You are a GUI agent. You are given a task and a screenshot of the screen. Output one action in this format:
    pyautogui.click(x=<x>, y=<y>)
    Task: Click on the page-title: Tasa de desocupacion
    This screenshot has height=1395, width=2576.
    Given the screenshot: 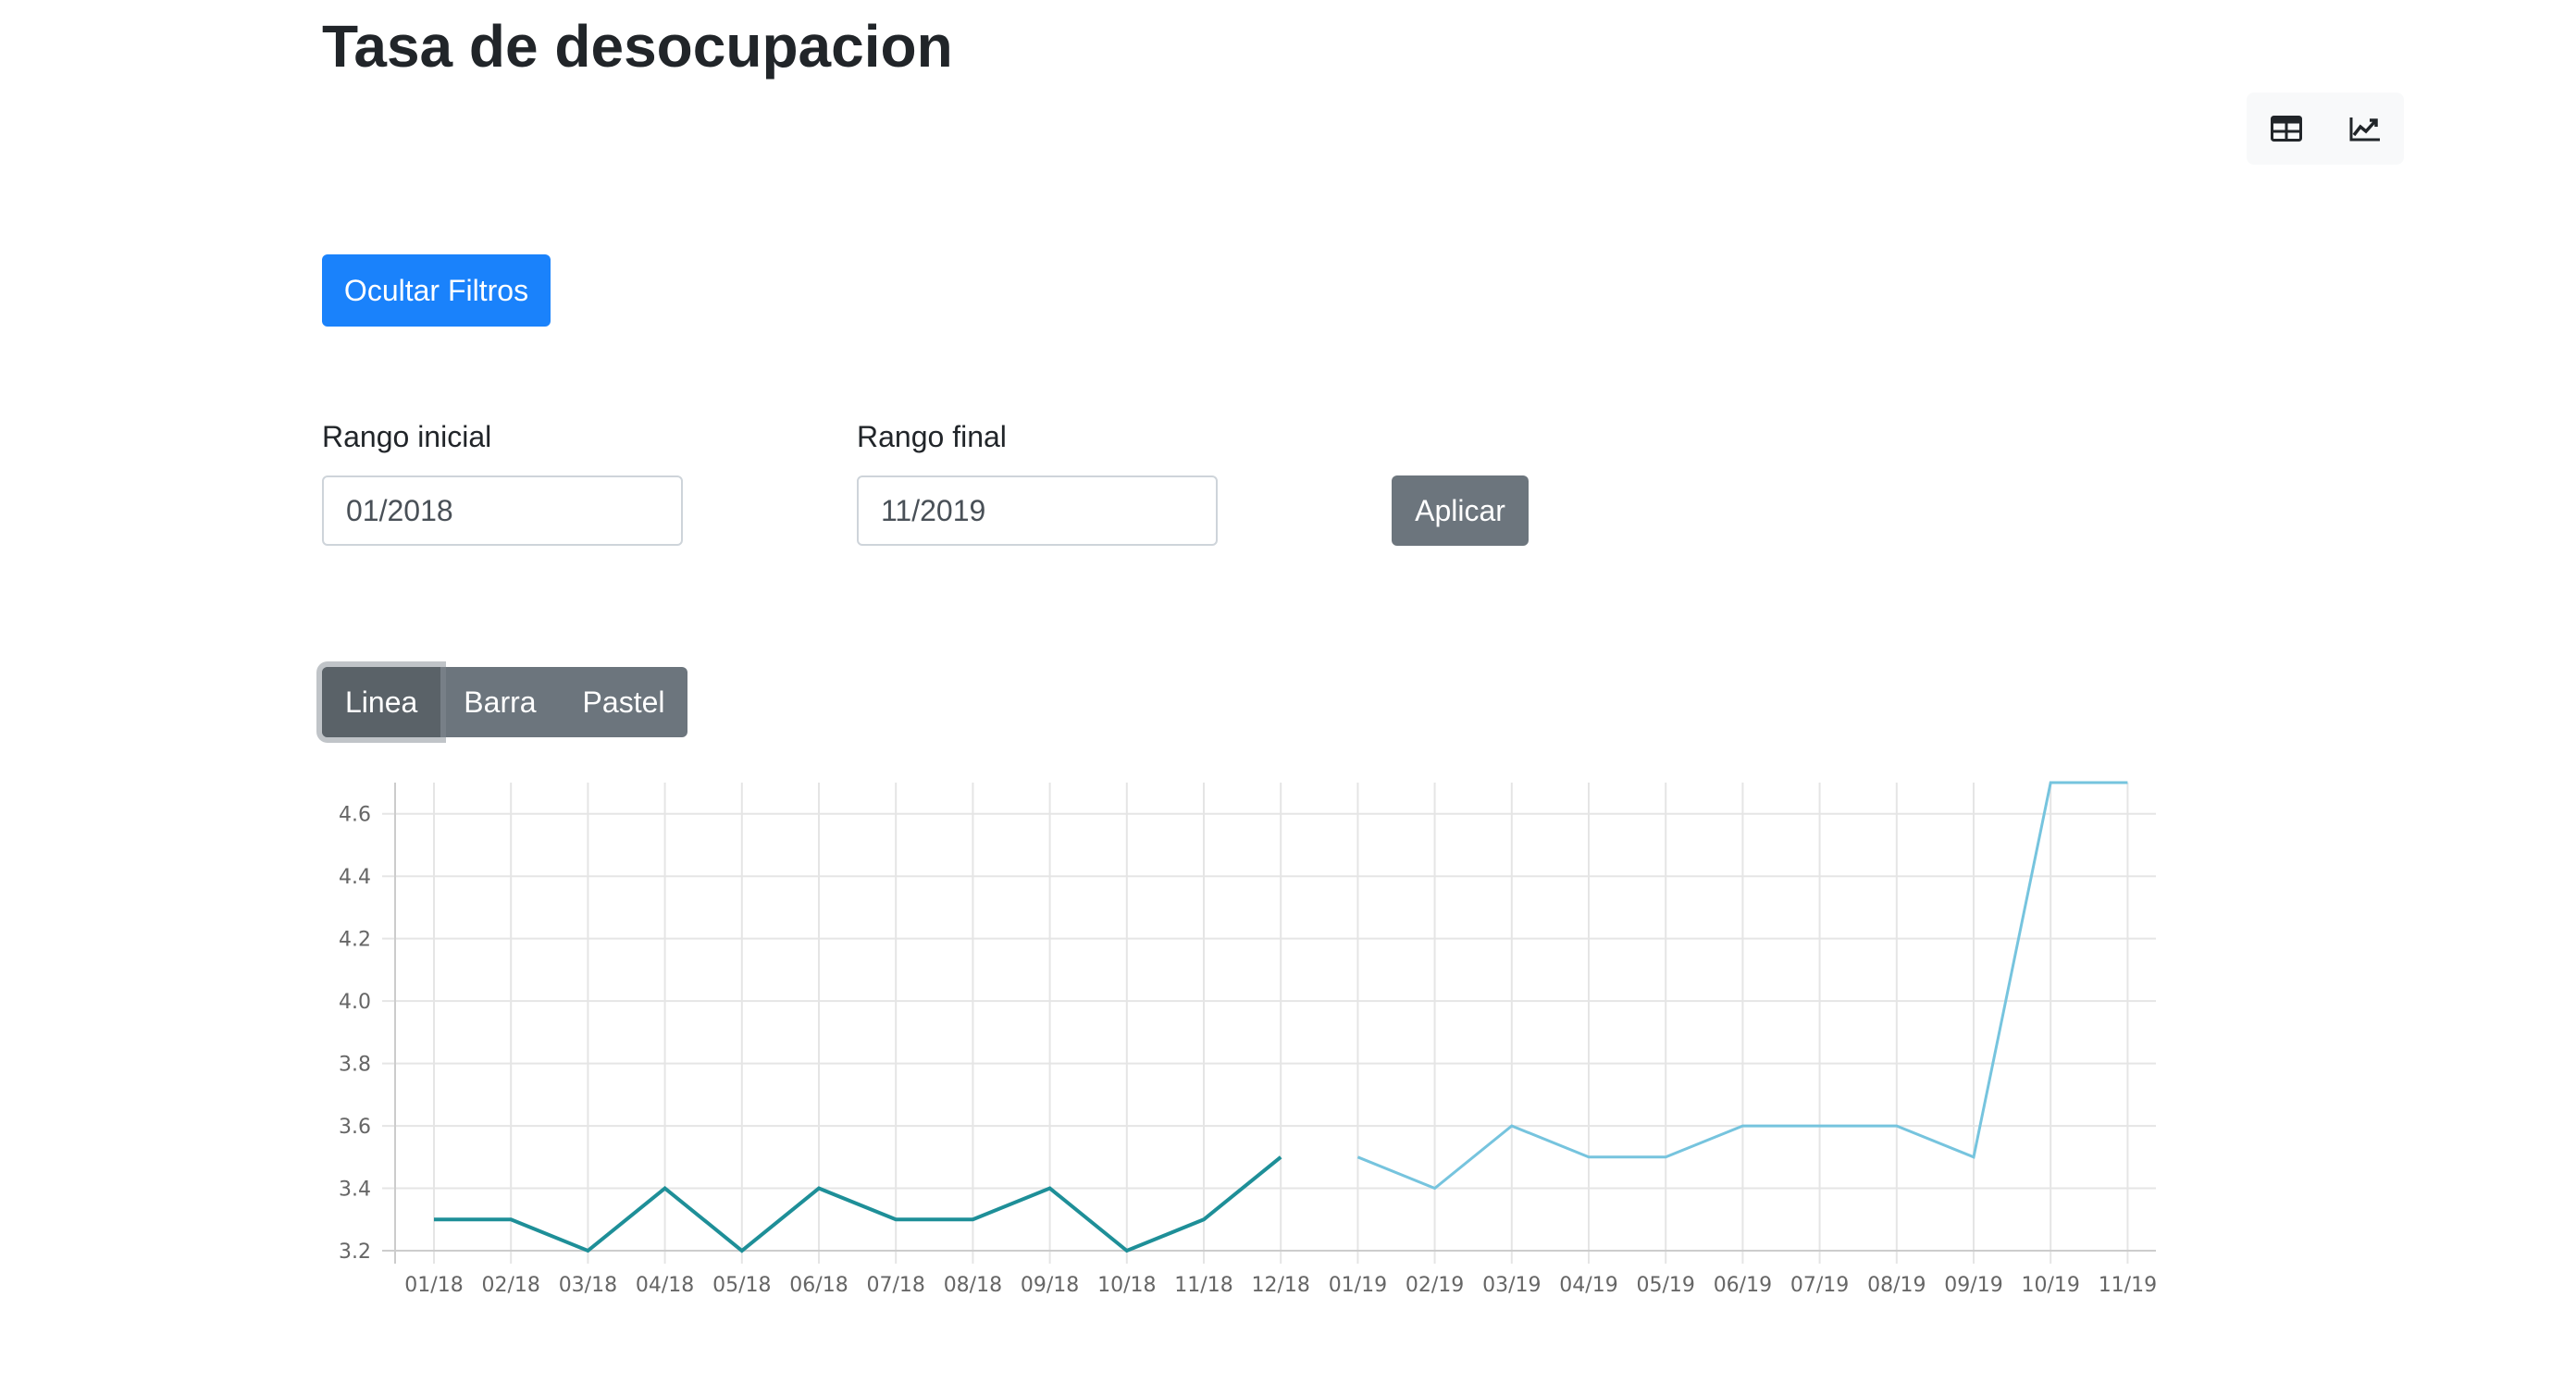 What is the action you would take?
    pyautogui.click(x=638, y=46)
    